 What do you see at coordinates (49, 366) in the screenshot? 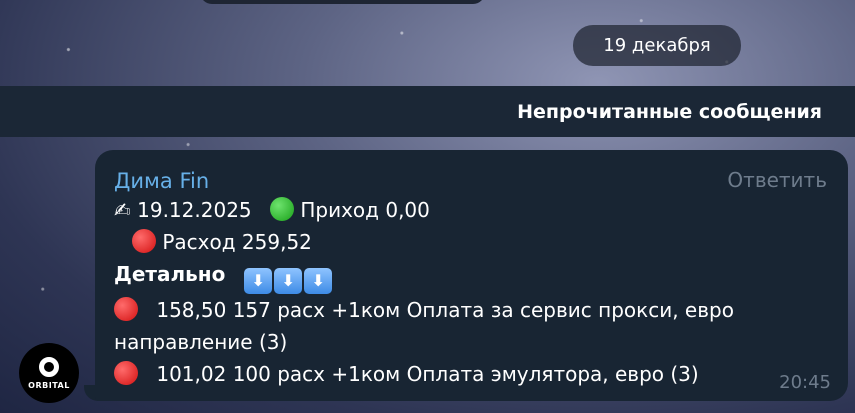
I see `orbital-logo-icon` at bounding box center [49, 366].